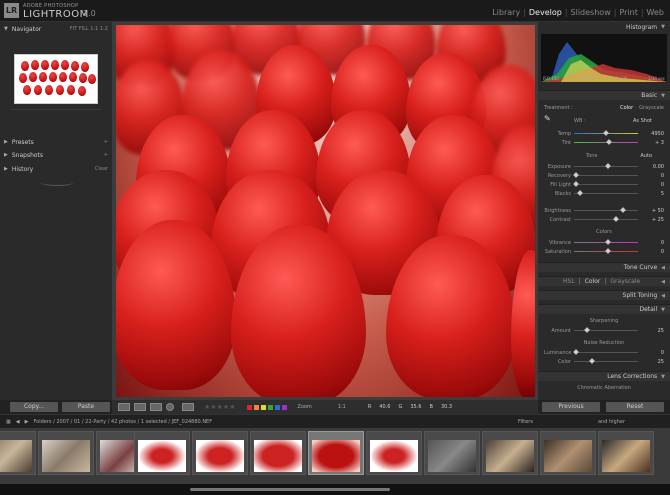 The image size is (670, 495). Describe the element at coordinates (106, 142) in the screenshot. I see `add-preset-icon: +` at that location.